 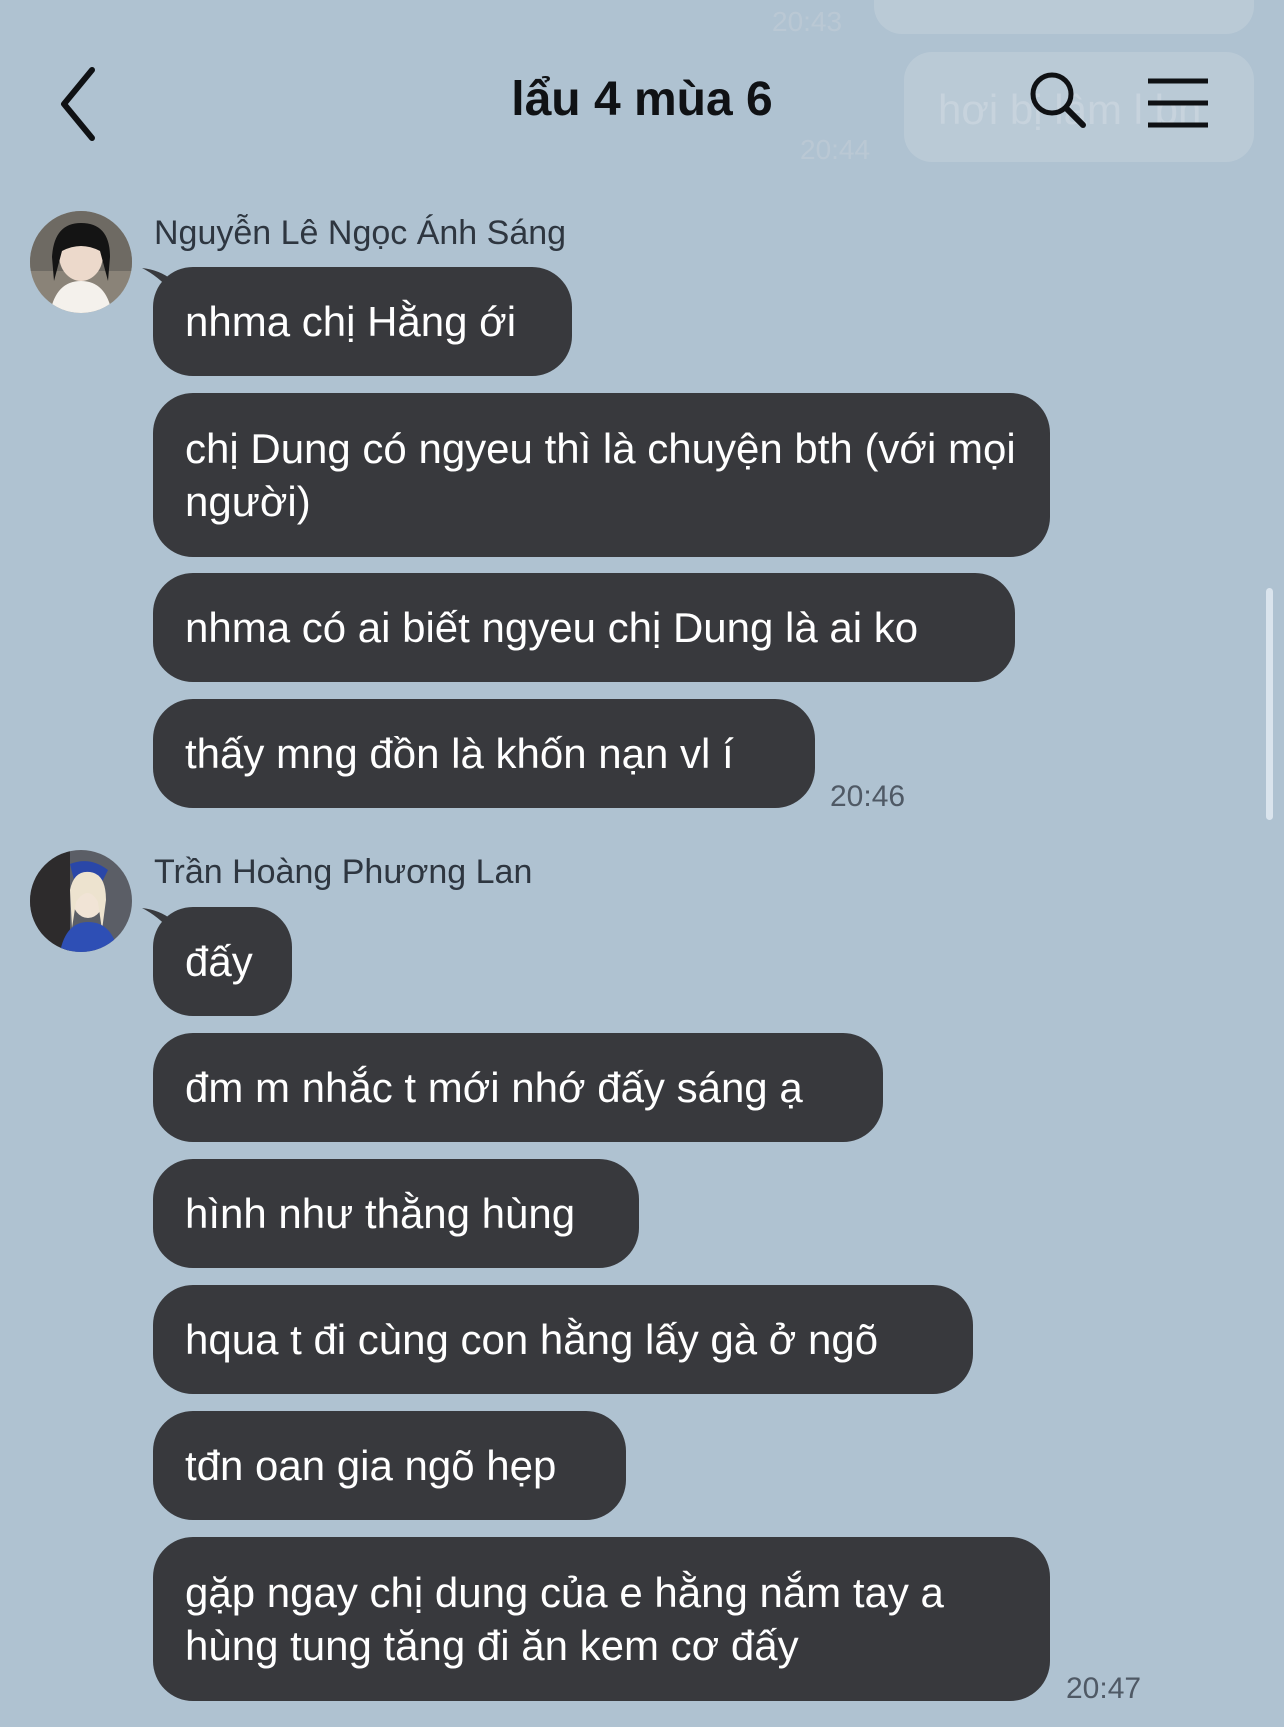 I want to click on message-bubble: nhma chị Hằng ới, so click(x=362, y=321).